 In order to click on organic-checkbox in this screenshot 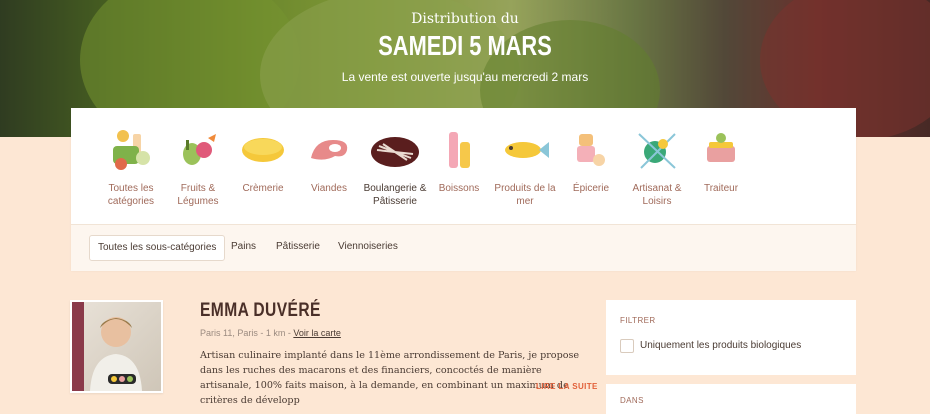, I will do `click(627, 346)`.